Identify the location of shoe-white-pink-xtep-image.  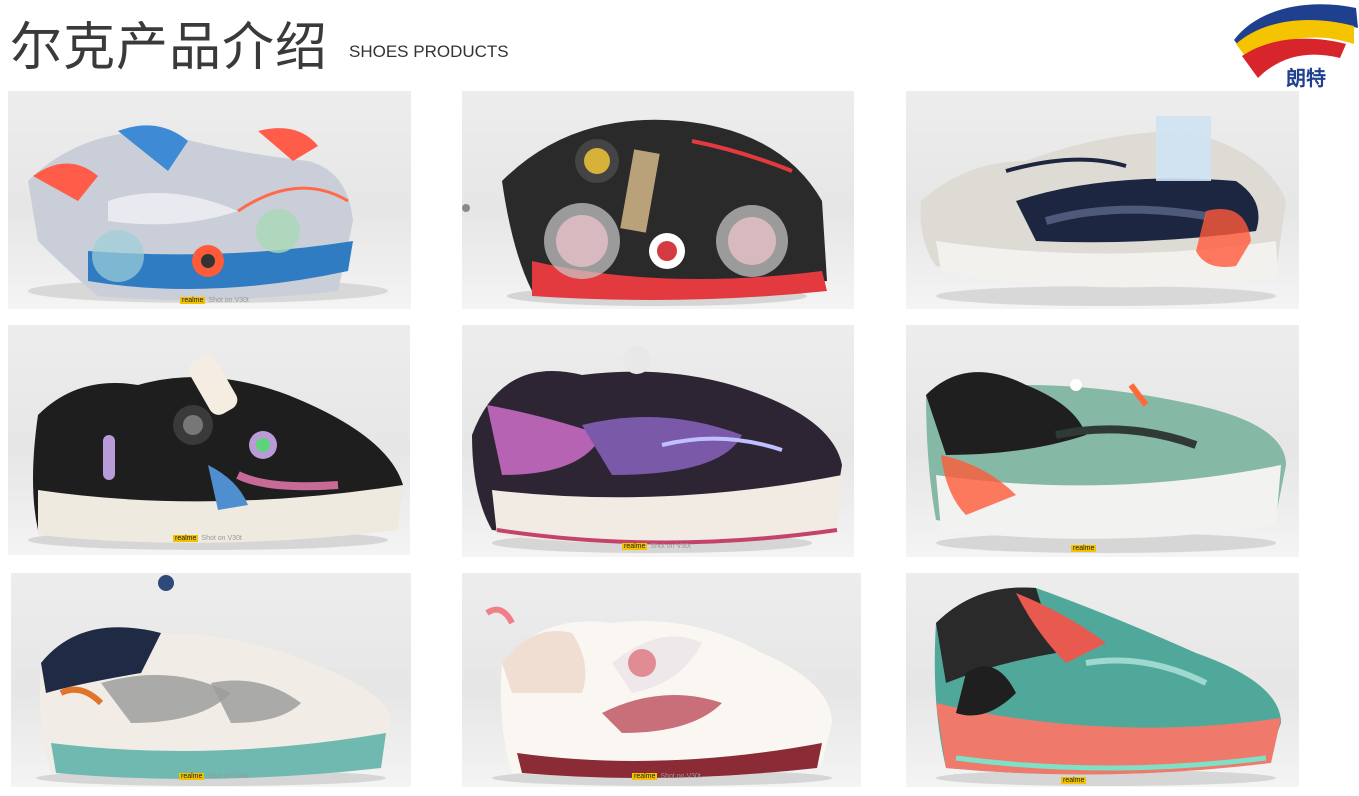
(658, 696).